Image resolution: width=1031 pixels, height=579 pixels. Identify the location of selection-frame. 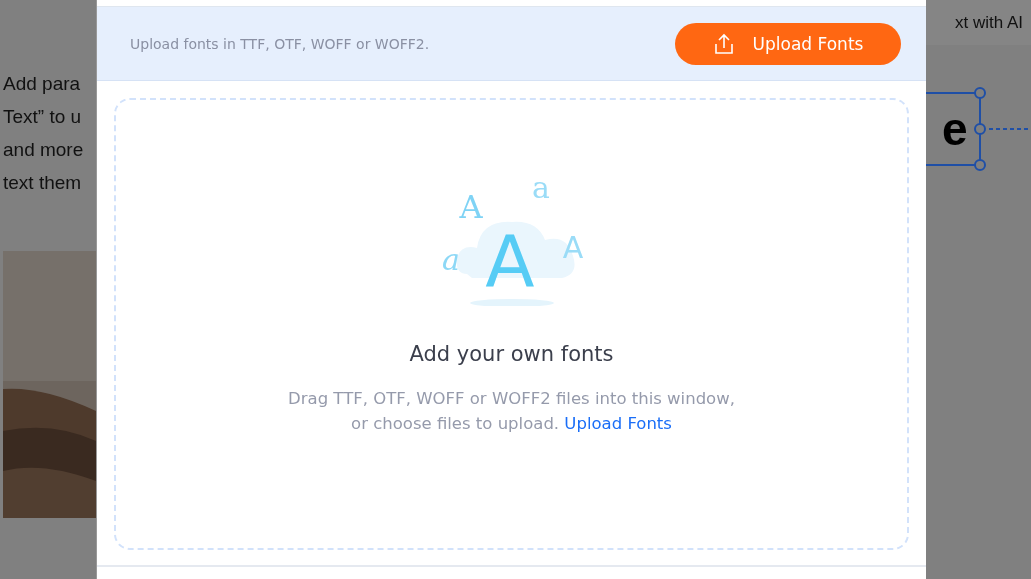
(978, 129).